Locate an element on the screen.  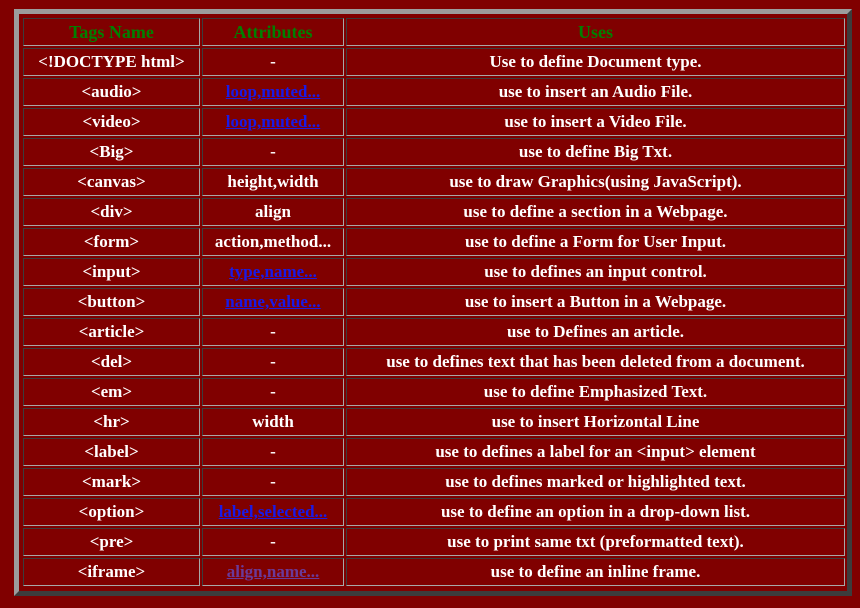
table-row: <Big> - use to define Big Txt. is located at coordinates (434, 152).